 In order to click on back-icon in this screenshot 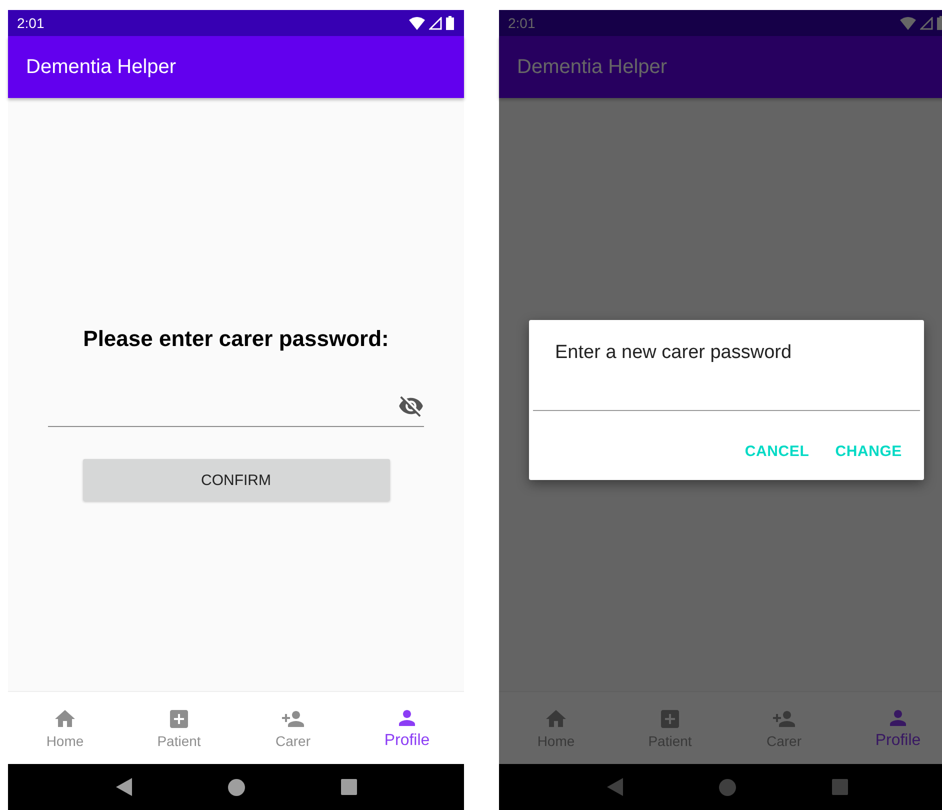, I will do `click(124, 787)`.